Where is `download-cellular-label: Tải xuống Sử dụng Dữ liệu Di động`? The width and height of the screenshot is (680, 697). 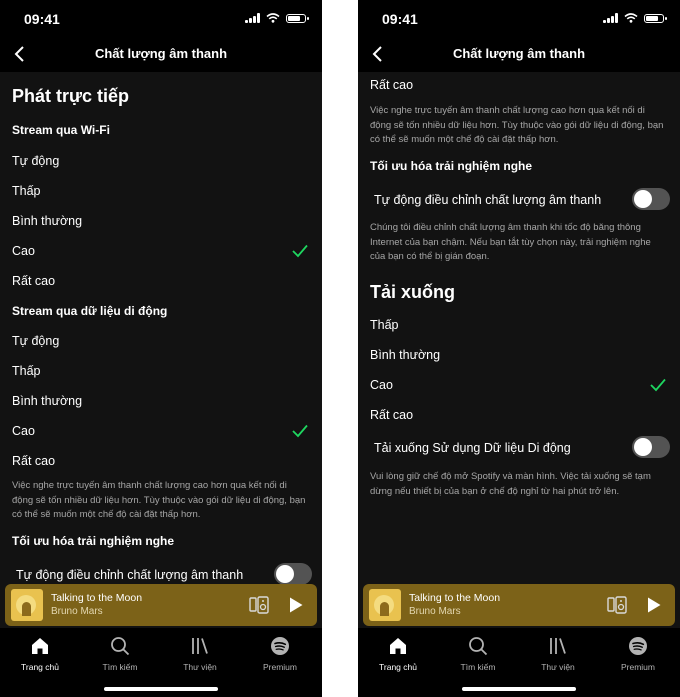 download-cellular-label: Tải xuống Sử dụng Dữ liệu Di động is located at coordinates (472, 448).